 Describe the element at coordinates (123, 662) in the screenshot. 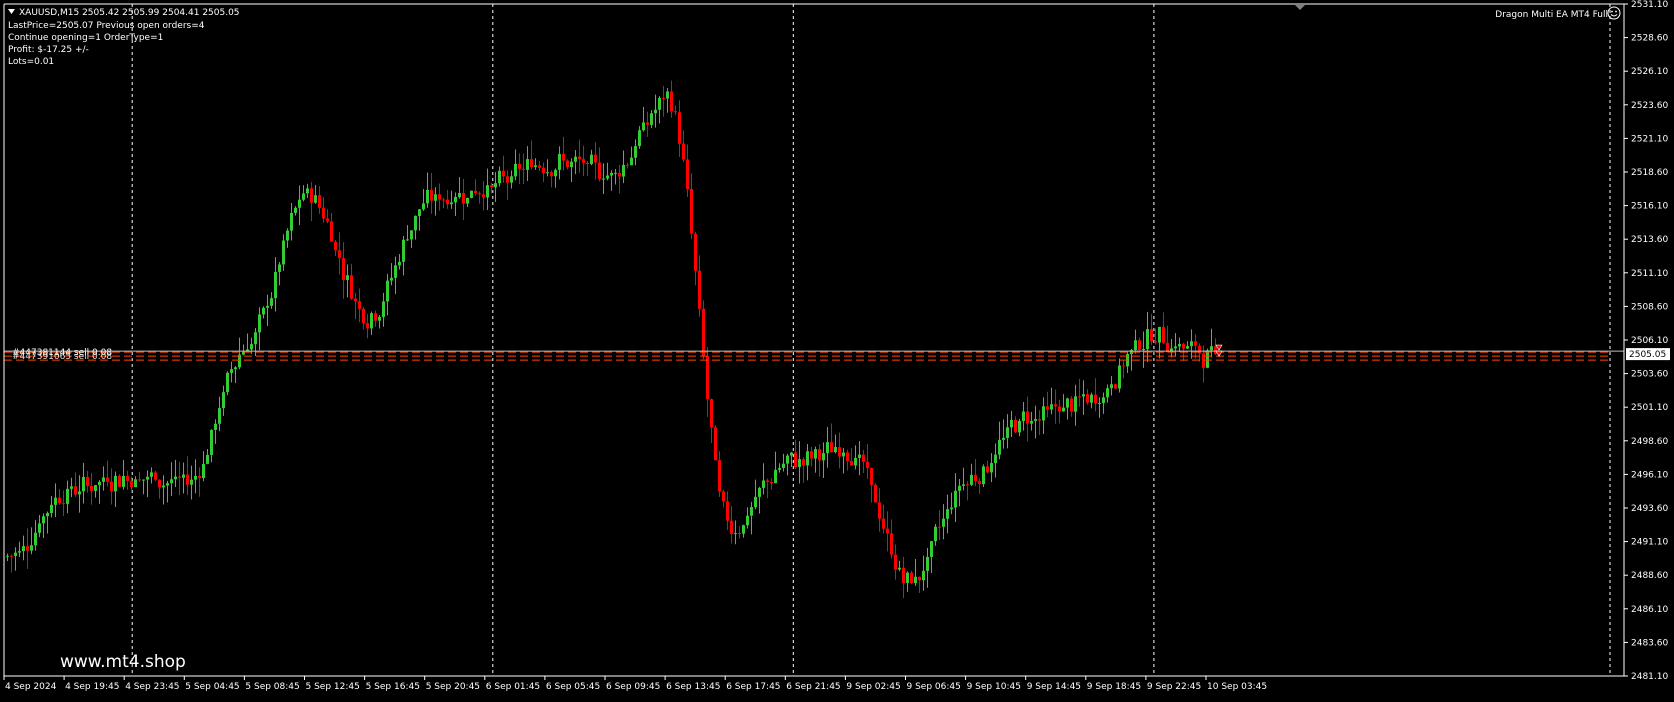

I see `watermark: www.mt4.shop` at that location.